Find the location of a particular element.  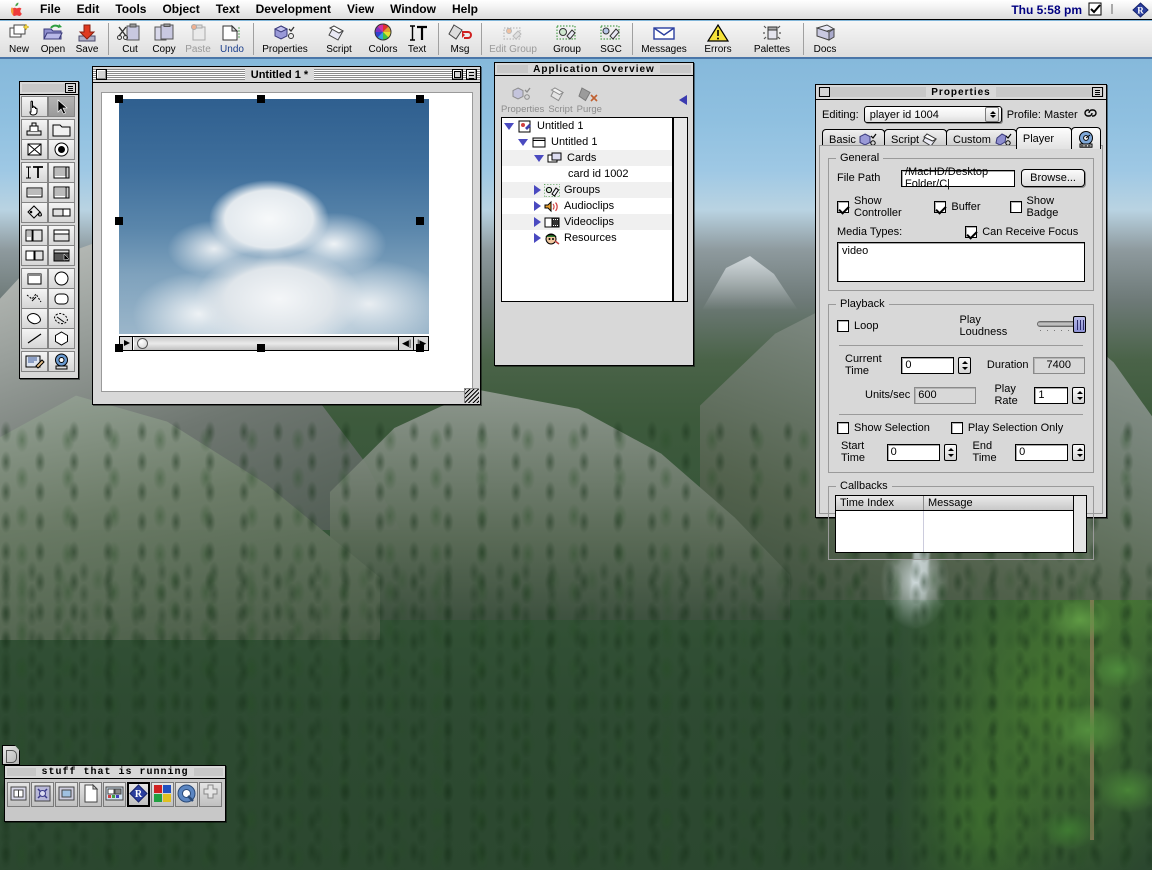

tool-tabs-top-tool is located at coordinates (61, 235).